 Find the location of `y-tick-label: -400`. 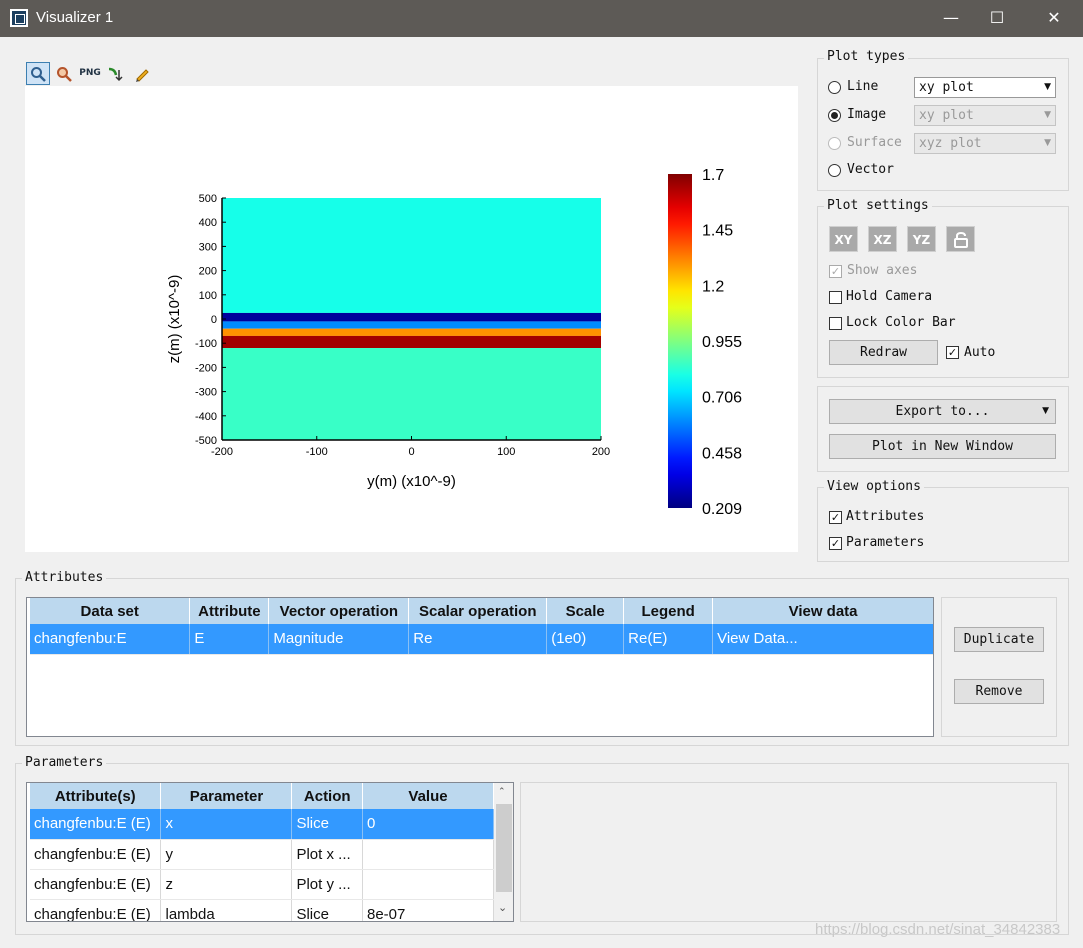

y-tick-label: -400 is located at coordinates (206, 417).